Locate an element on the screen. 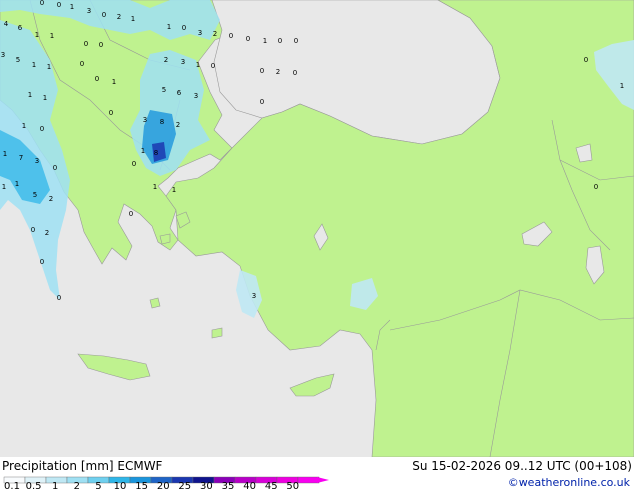 Image resolution: width=634 pixels, height=490 pixels. color-scale-tick-label: 30 is located at coordinates (206, 485).